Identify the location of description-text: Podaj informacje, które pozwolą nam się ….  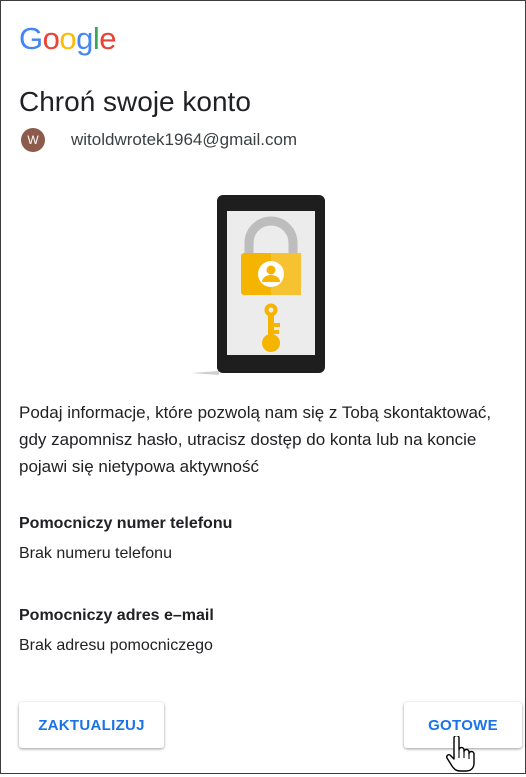
(255, 439).